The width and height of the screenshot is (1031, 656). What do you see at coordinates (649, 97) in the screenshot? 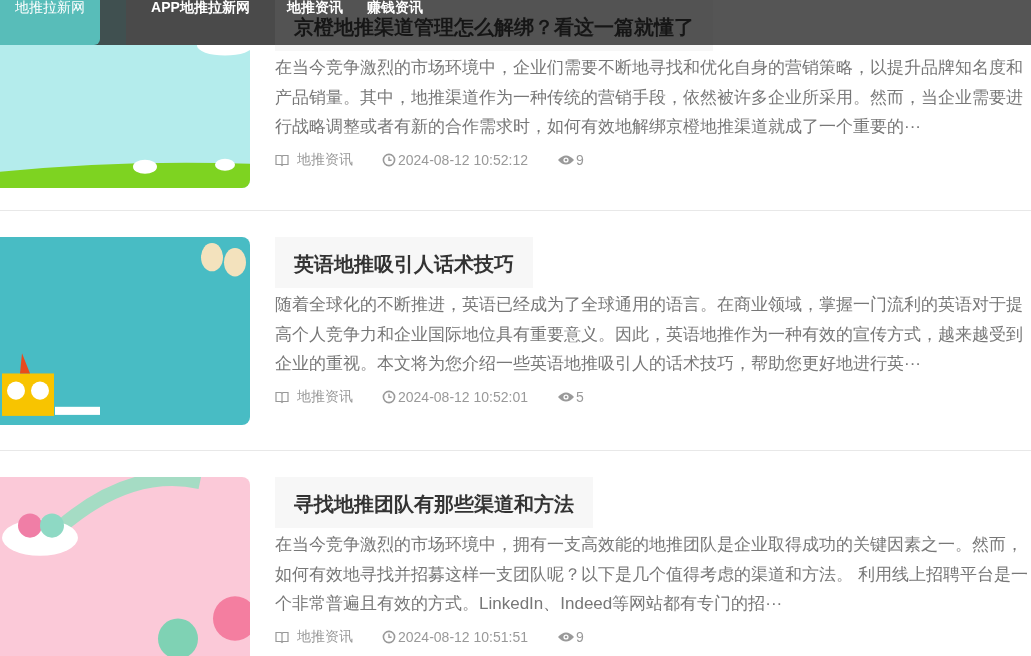
I see `article-summary: 在当今竞争激烈的市场环境中，企业们需要不断地寻找和优化自身的营销策略，以提升品牌知名度和产品销量。其中，地推渠道作为一种传统的营销手段，依然被许多企业所采用。然而，当企业需要进行战略调整或者有新的合作需求时，如何有效地解绑京橙地推渠道就成了一个重要的···` at bounding box center [649, 97].